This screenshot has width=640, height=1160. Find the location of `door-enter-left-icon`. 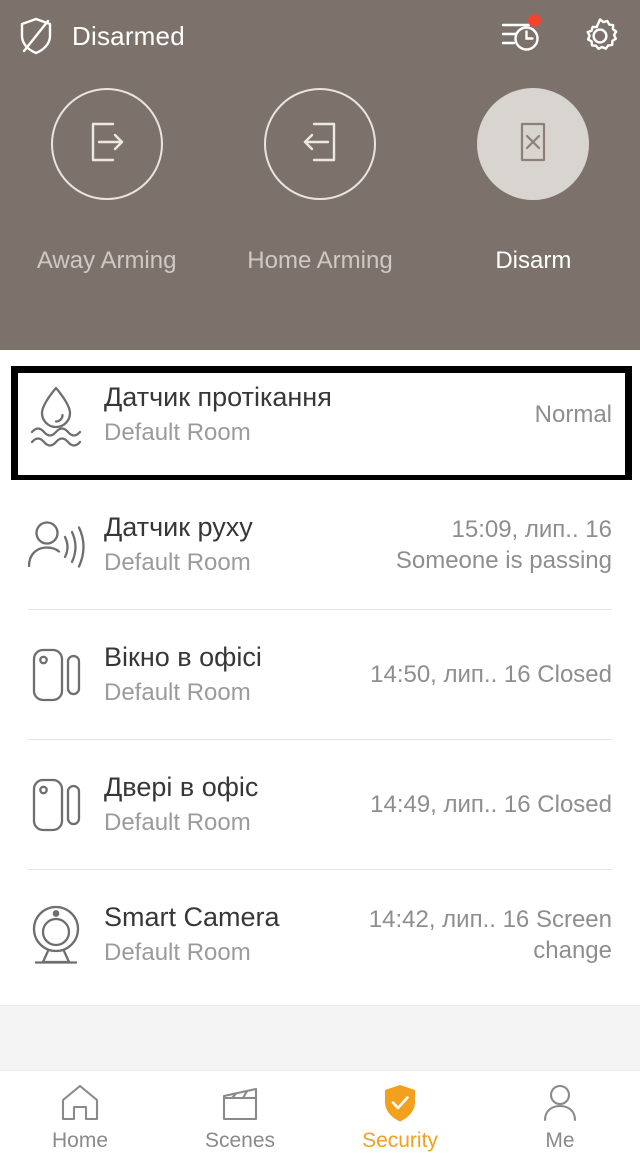

door-enter-left-icon is located at coordinates (320, 144).